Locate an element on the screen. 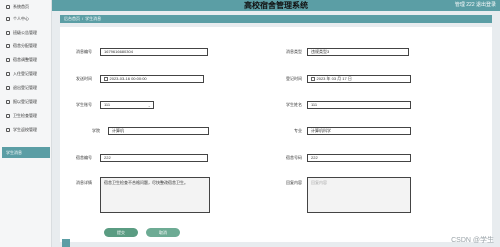 Image resolution: width=500 pixels, height=247 pixels. sidebar-item-return: 学生返校管理 is located at coordinates (26, 129).